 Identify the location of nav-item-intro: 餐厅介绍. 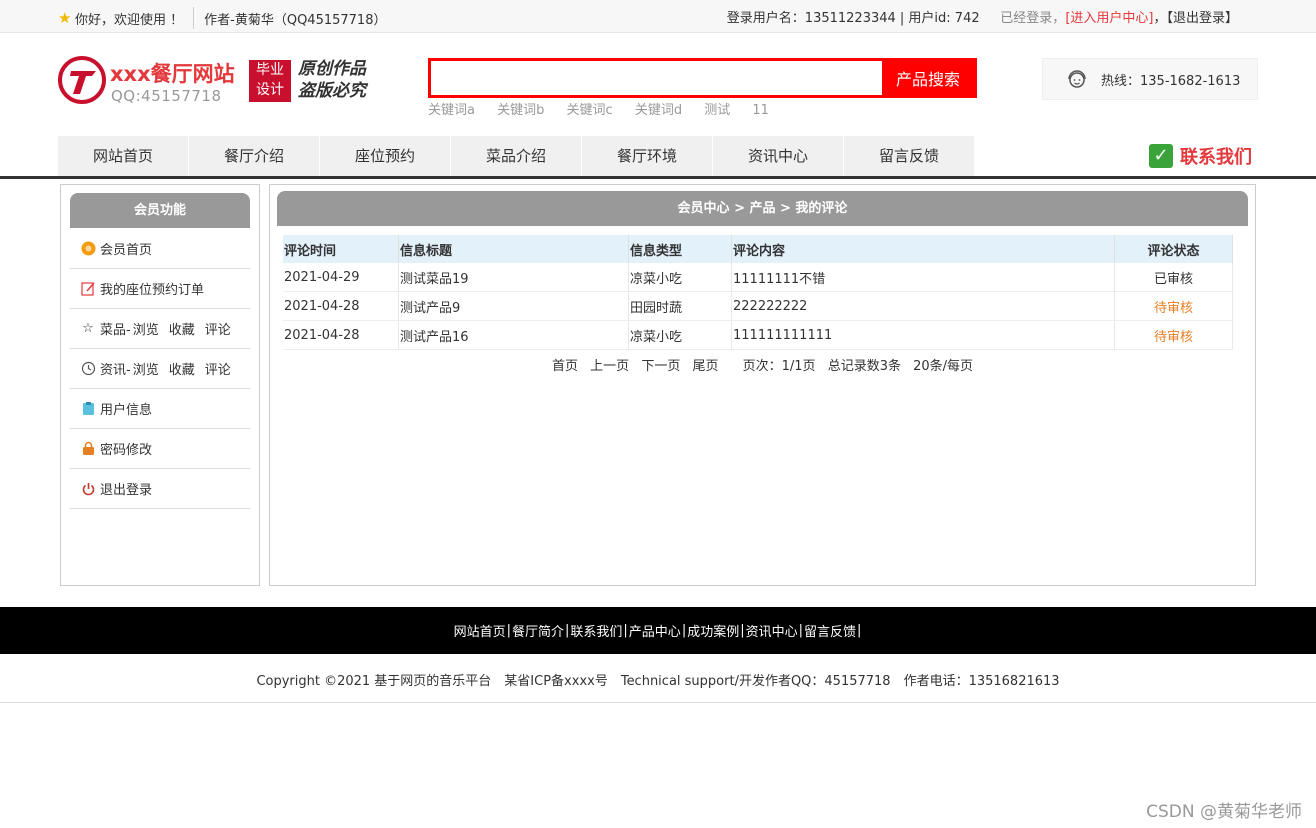
(254, 156).